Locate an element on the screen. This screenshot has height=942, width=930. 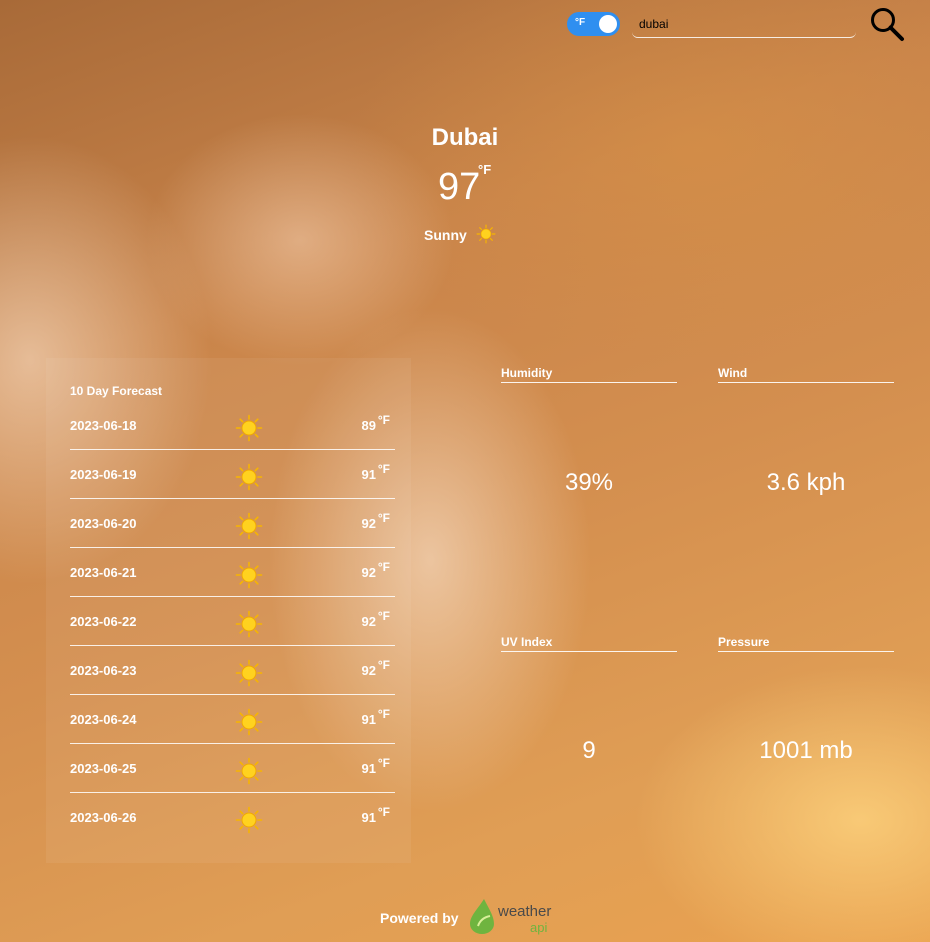
forecast-row: 2023-06-25 91 °F is located at coordinates (232, 768).